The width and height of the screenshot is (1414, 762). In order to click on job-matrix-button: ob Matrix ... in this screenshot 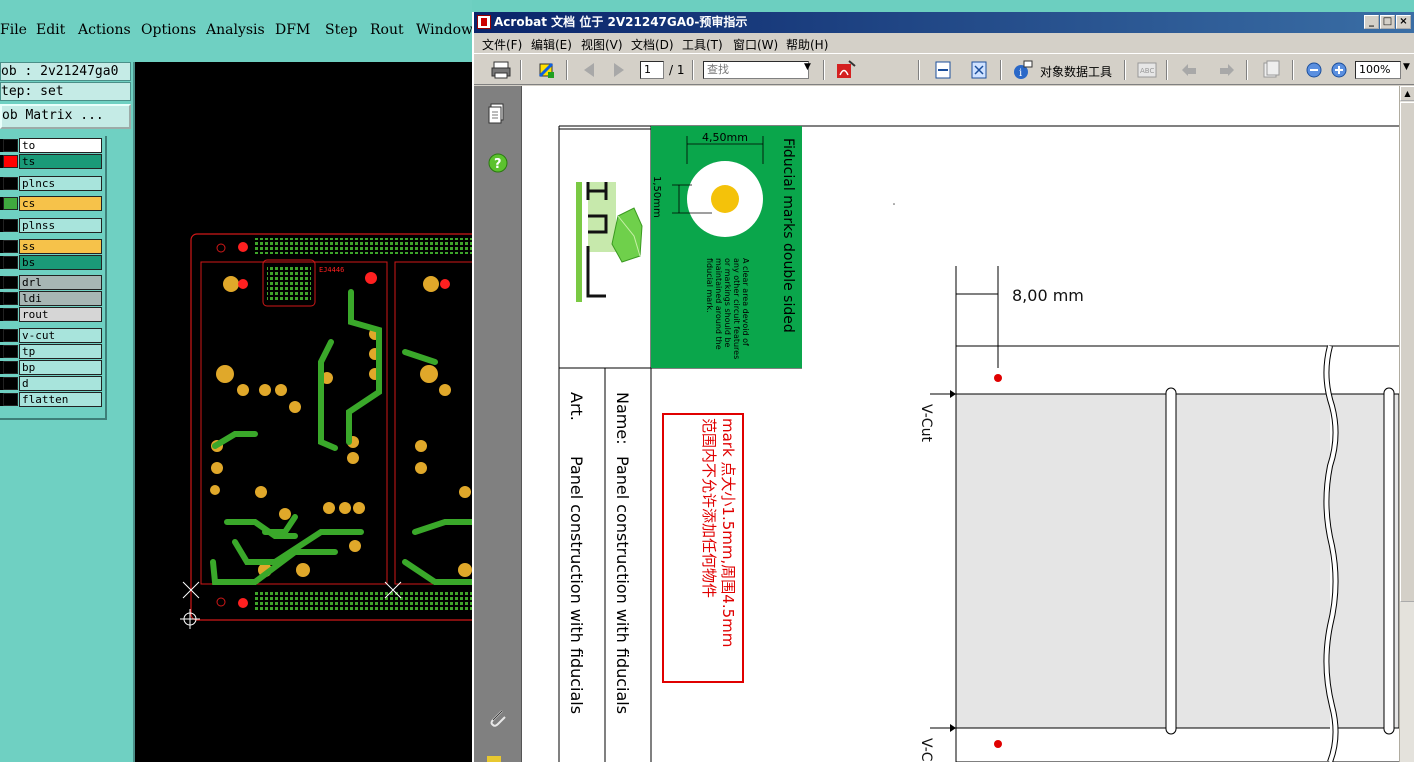, I will do `click(65, 116)`.